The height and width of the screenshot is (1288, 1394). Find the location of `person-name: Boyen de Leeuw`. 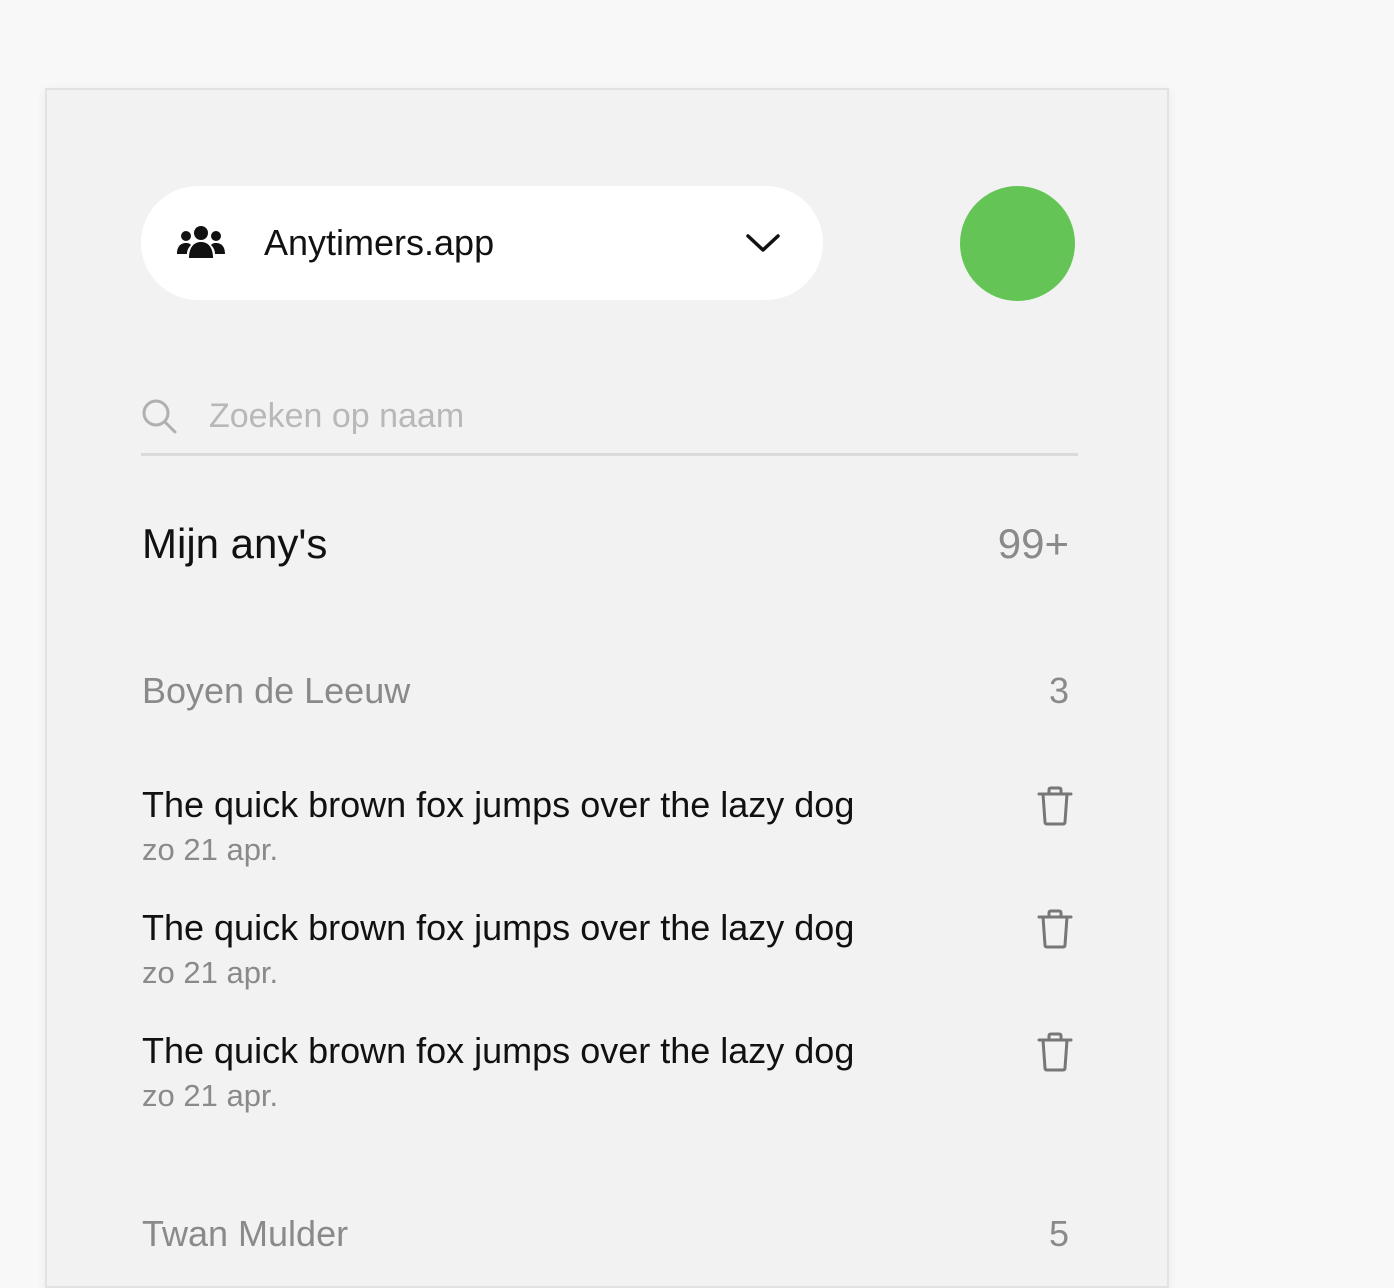

person-name: Boyen de Leeuw is located at coordinates (276, 691).